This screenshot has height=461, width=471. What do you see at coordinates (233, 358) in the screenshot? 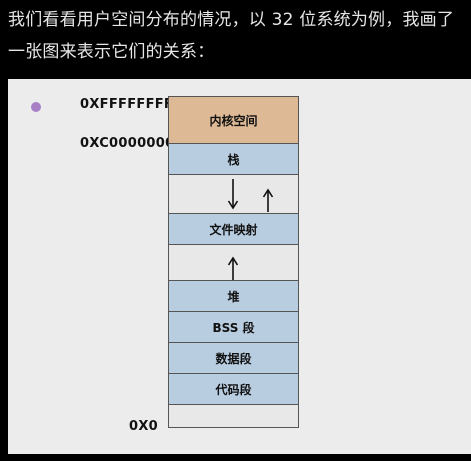
I see `segment-data: 数据段` at bounding box center [233, 358].